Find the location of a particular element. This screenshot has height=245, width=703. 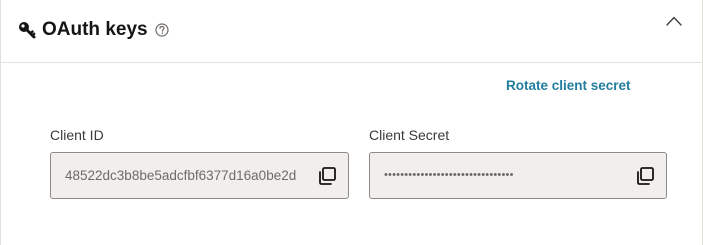

client-id-label: Client ID is located at coordinates (77, 135).